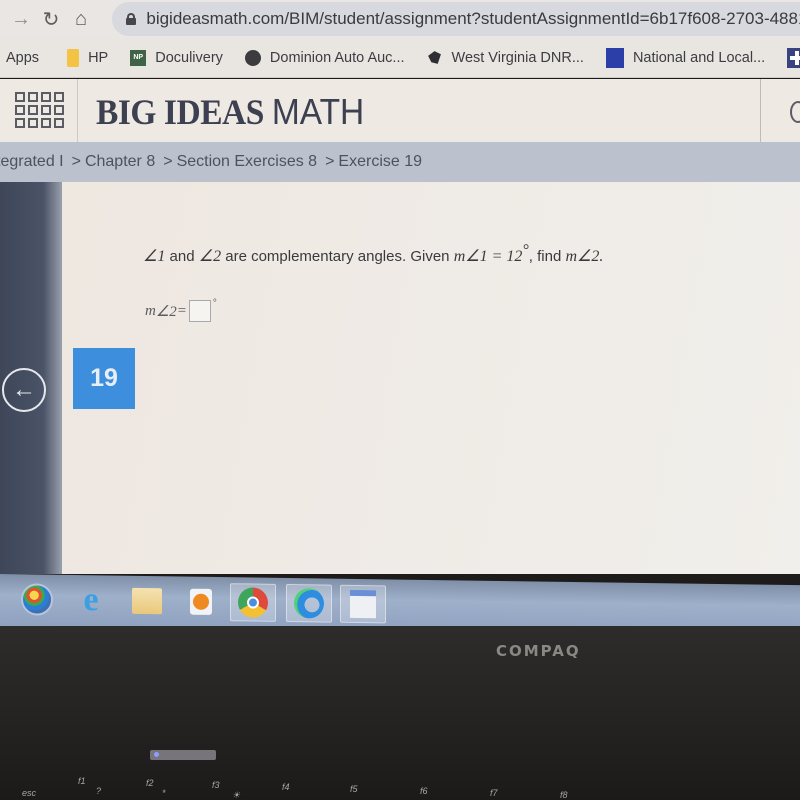 This screenshot has height=800, width=800. Describe the element at coordinates (795, 112) in the screenshot. I see `help-icon` at that location.